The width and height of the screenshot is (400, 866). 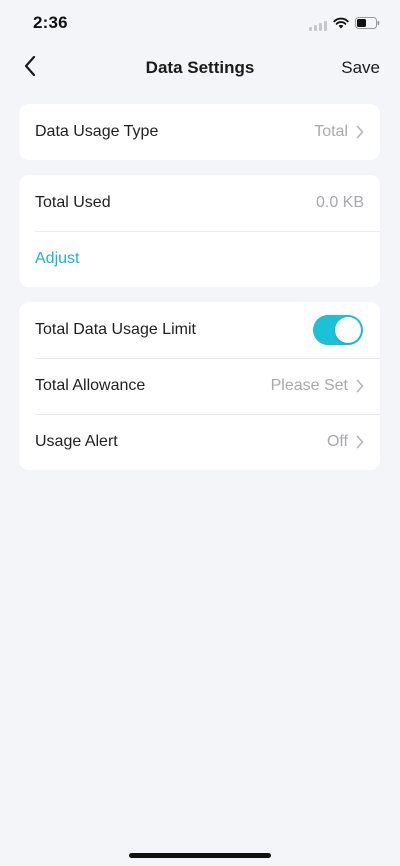 What do you see at coordinates (57, 259) in the screenshot?
I see `adjust-link: Adjust` at bounding box center [57, 259].